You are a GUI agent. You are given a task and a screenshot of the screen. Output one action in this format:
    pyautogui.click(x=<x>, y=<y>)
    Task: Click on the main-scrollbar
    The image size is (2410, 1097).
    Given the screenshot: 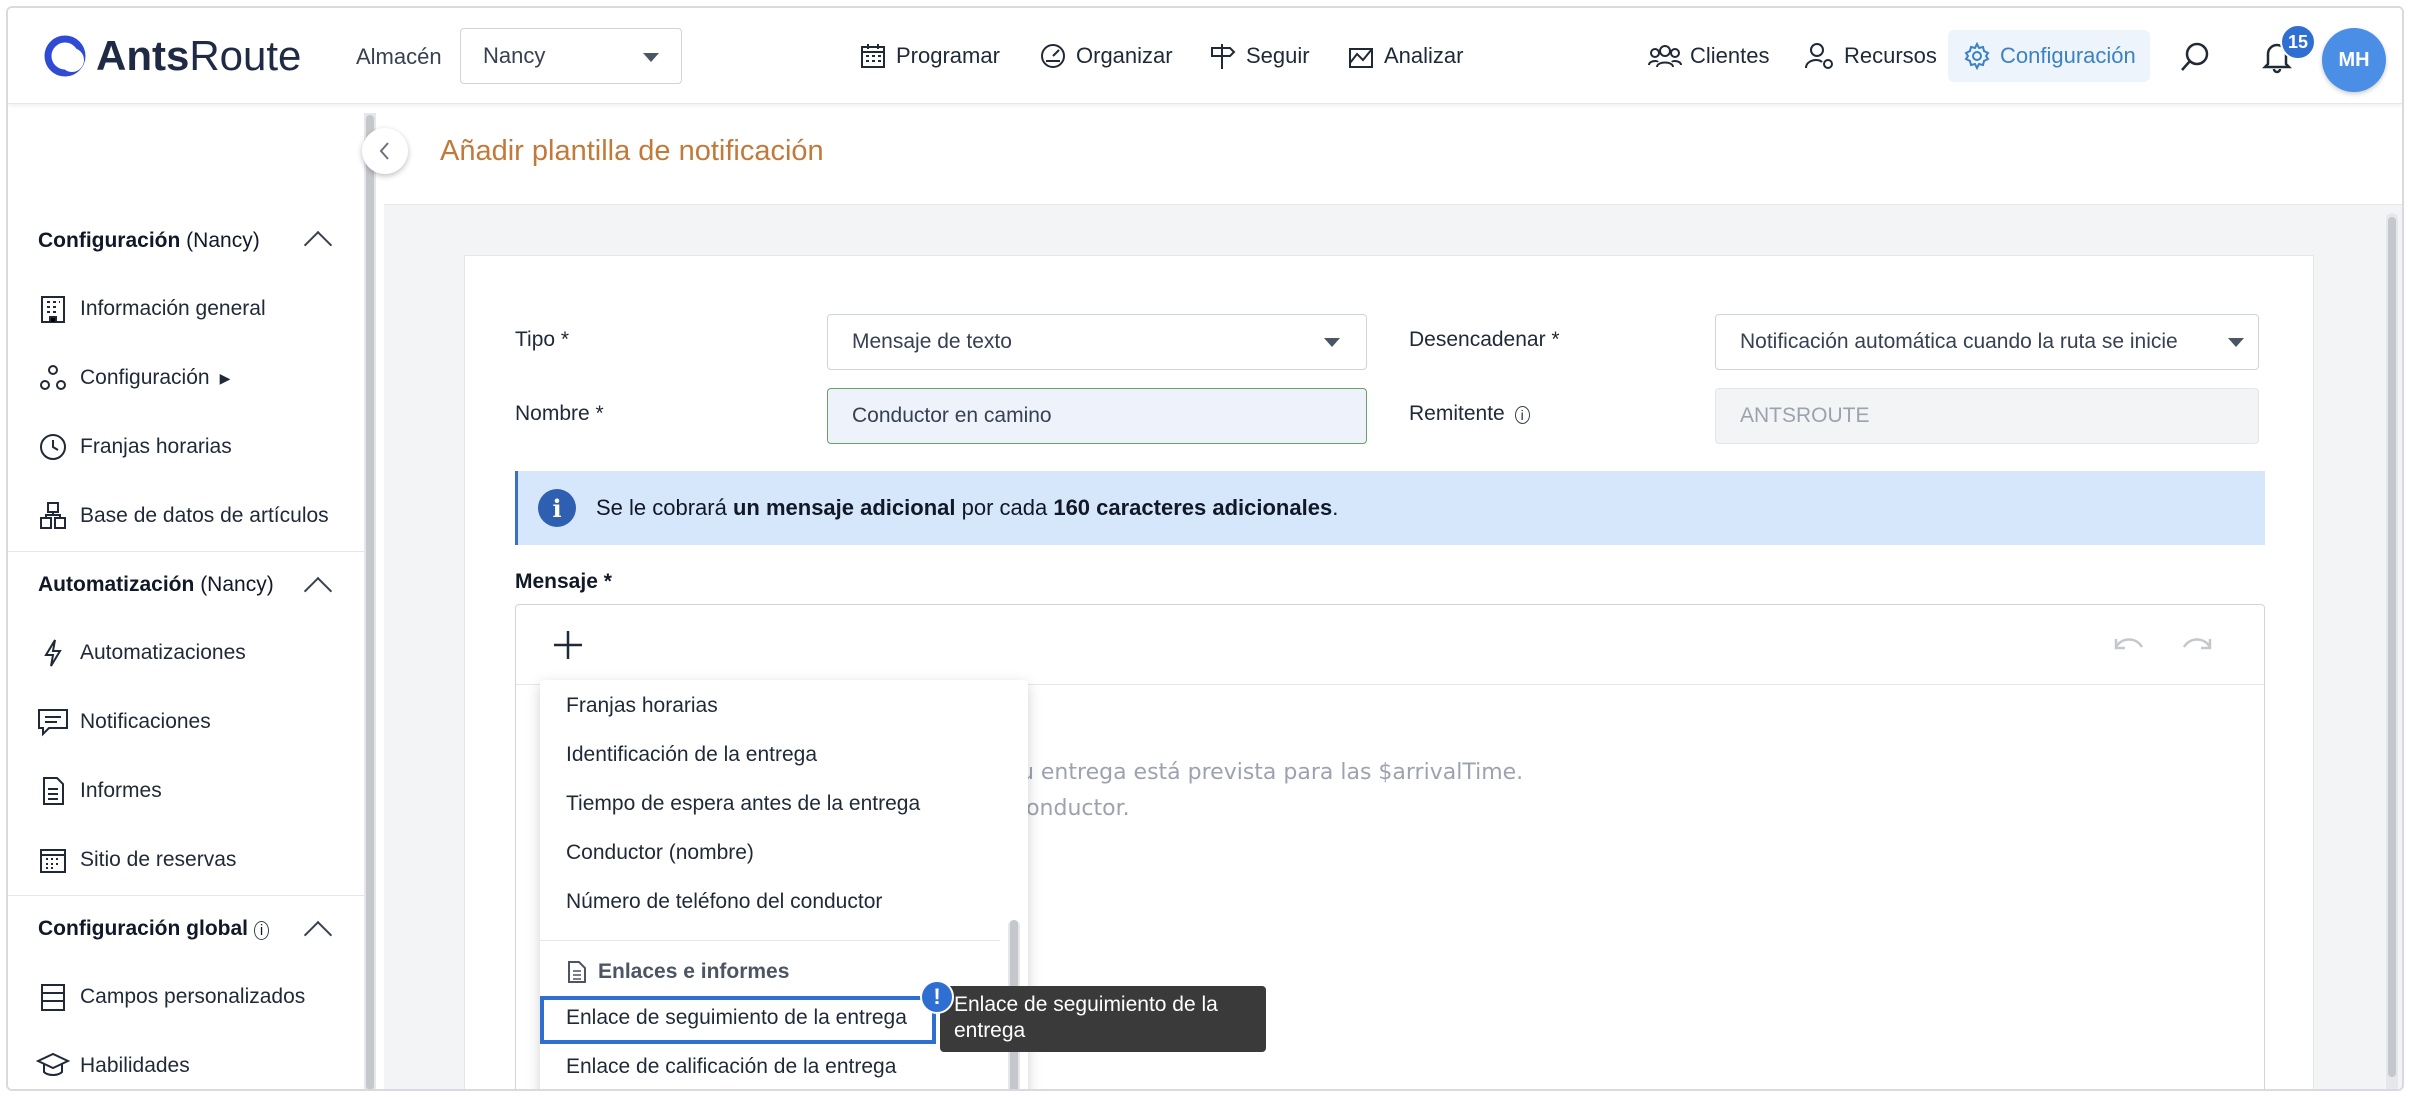 What is the action you would take?
    pyautogui.click(x=2392, y=651)
    